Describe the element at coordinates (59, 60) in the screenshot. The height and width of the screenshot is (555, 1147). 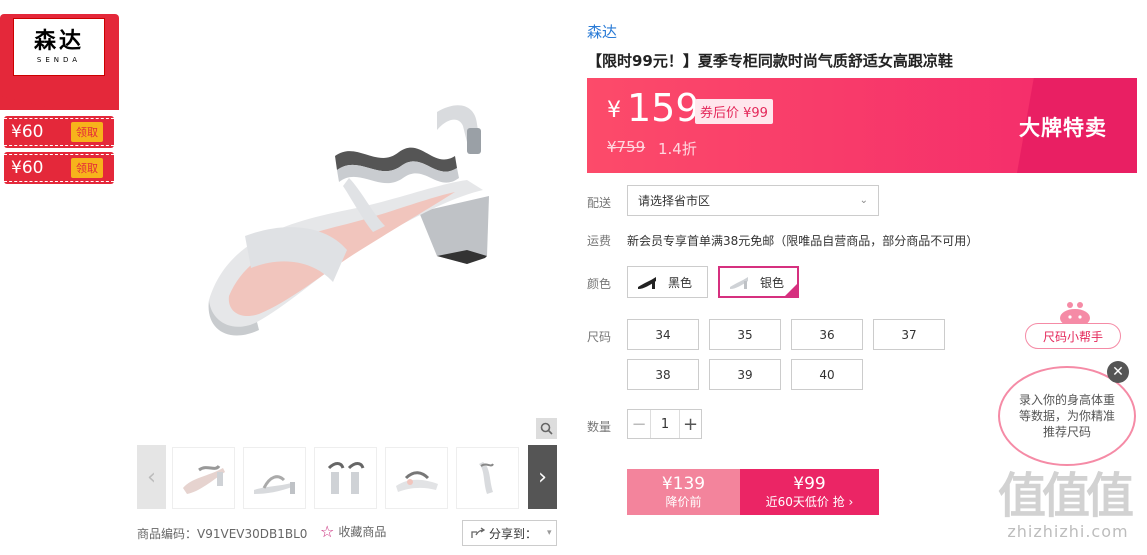
I see `brand-logo-en: SENDA` at that location.